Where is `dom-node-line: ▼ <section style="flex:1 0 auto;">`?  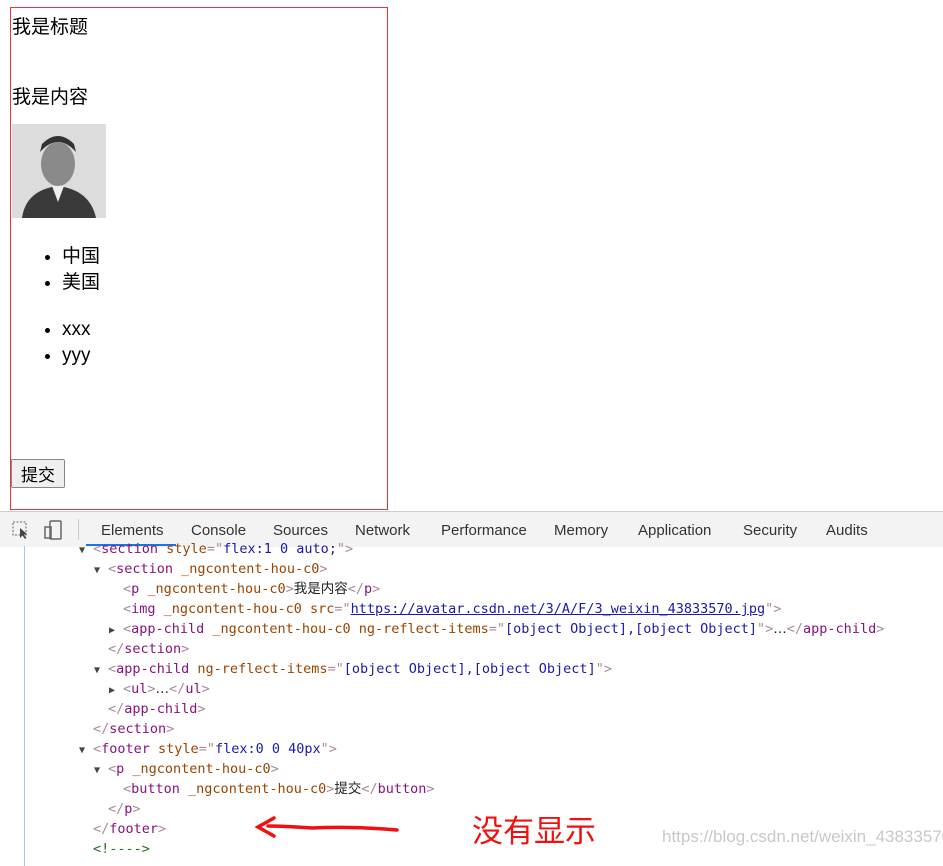
dom-node-line: ▼ <section style="flex:1 0 auto;"> is located at coordinates (216, 549).